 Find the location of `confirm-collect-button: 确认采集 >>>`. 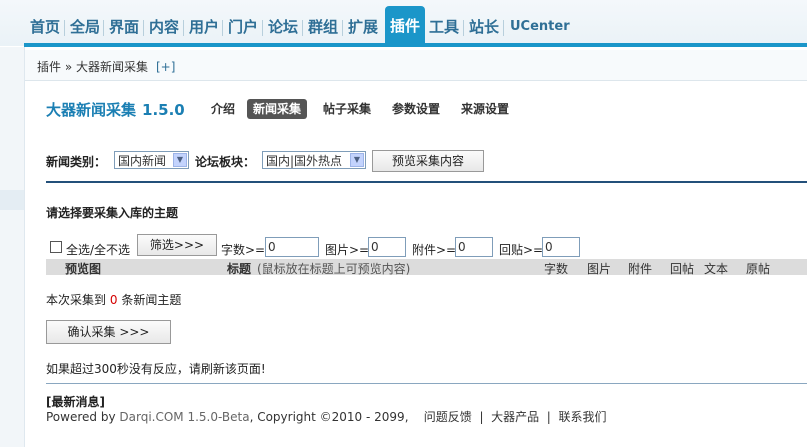

confirm-collect-button: 确认采集 >>> is located at coordinates (108, 332).